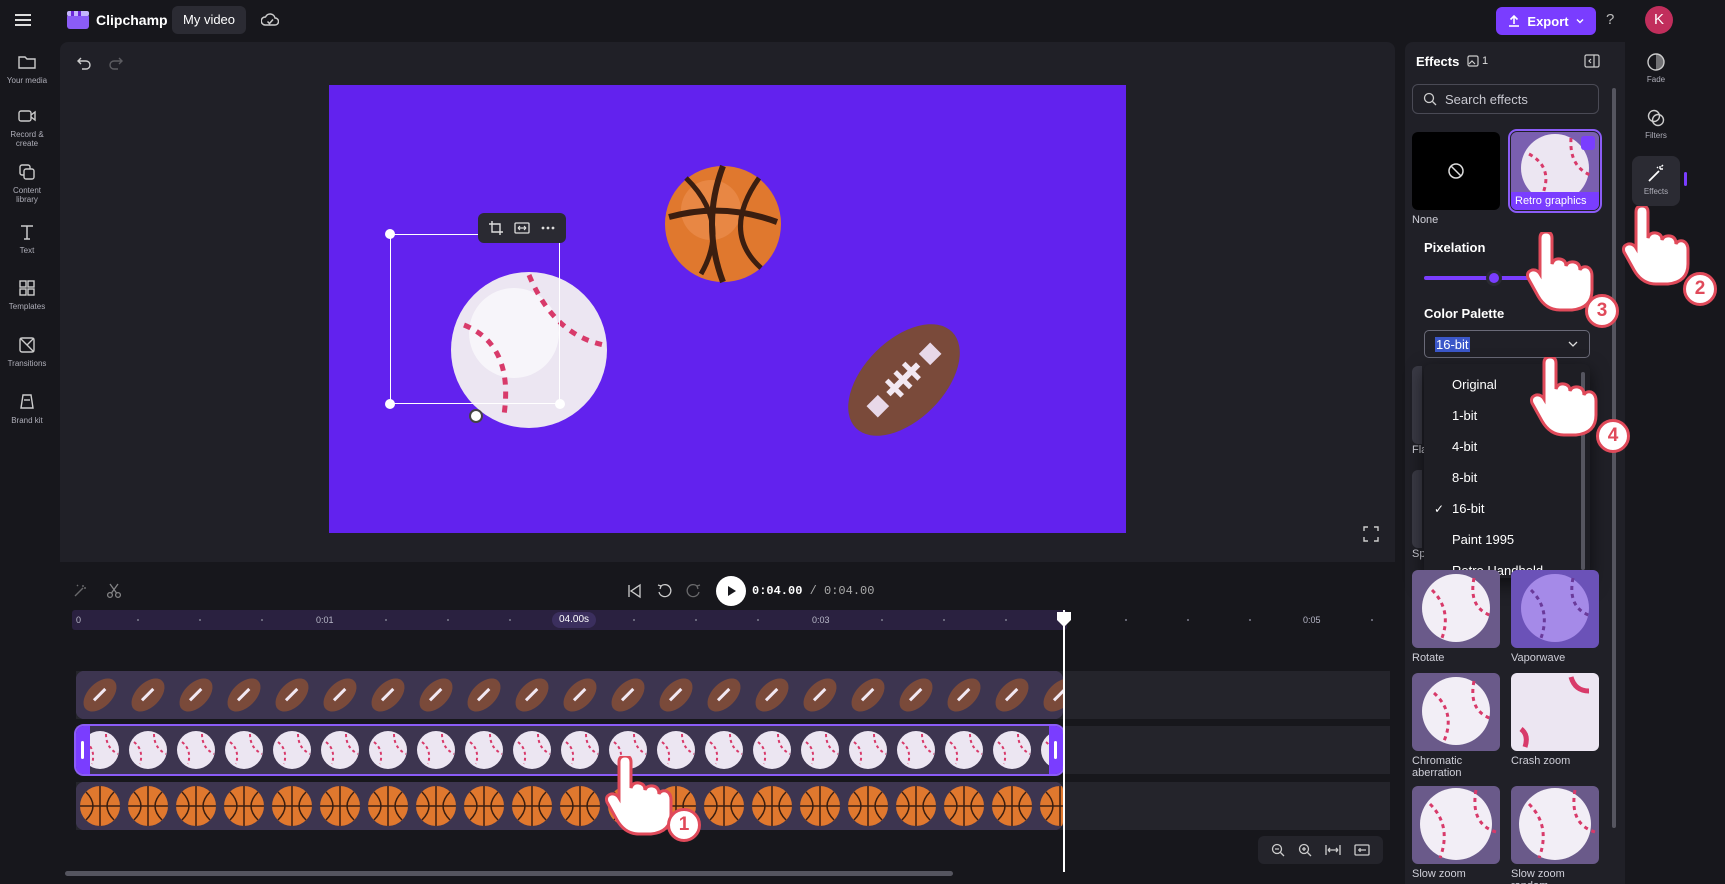 Image resolution: width=1725 pixels, height=884 pixels. What do you see at coordinates (1278, 850) in the screenshot?
I see `zoom-out-icon` at bounding box center [1278, 850].